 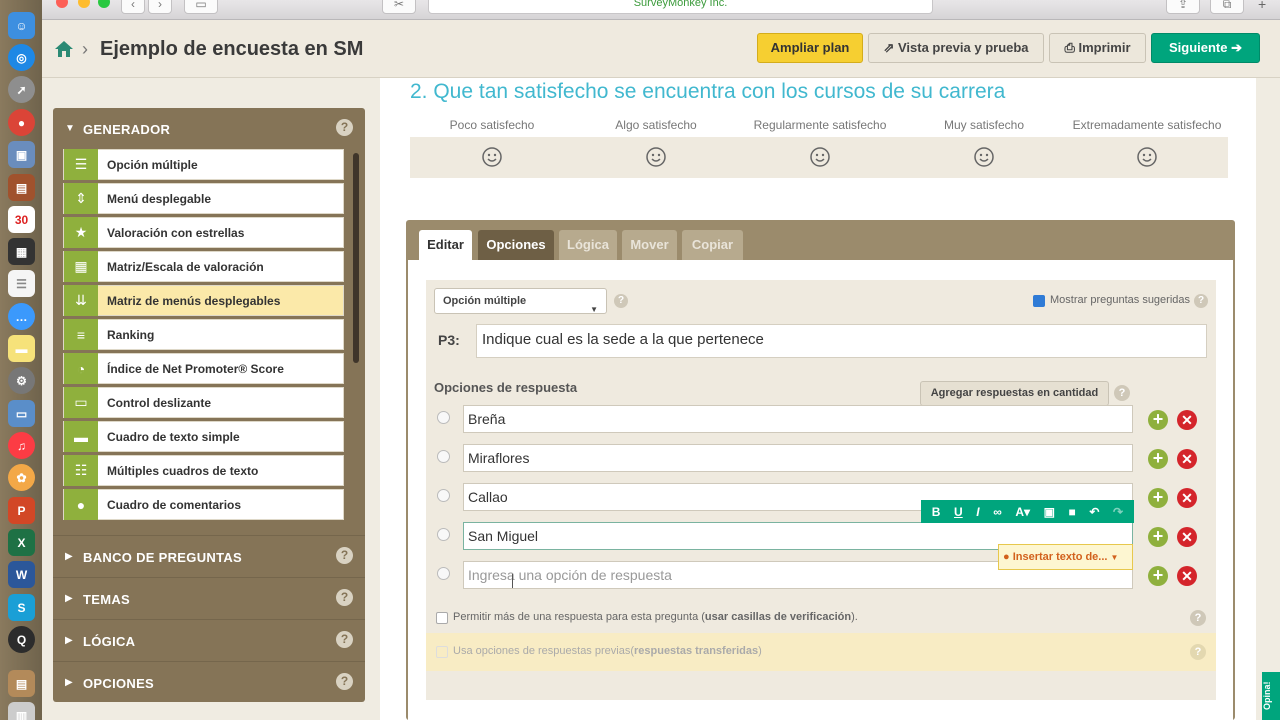 I want to click on question-type-select: Opción múltiple ▼, so click(x=520, y=301).